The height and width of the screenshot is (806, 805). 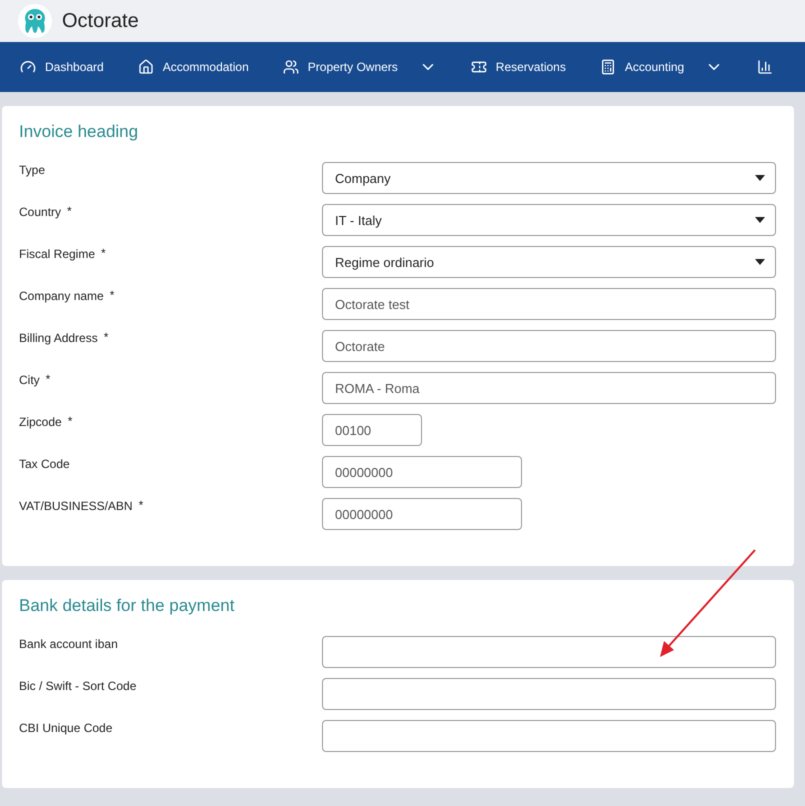 What do you see at coordinates (353, 67) in the screenshot?
I see `nav-label: Property Owners` at bounding box center [353, 67].